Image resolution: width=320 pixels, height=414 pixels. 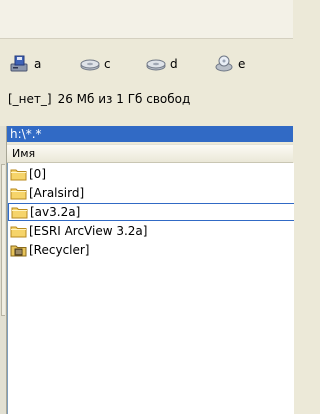 What do you see at coordinates (151, 193) in the screenshot?
I see `file-row-aralsird: [Aralsird]` at bounding box center [151, 193].